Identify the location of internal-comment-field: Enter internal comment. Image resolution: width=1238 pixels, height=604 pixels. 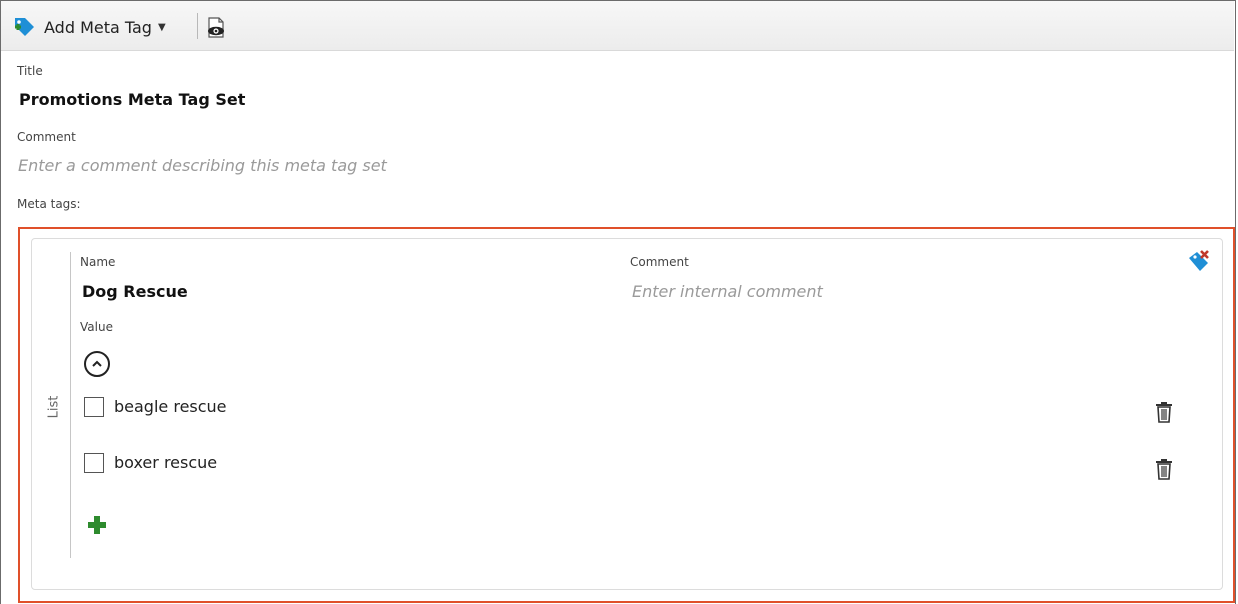
(727, 291).